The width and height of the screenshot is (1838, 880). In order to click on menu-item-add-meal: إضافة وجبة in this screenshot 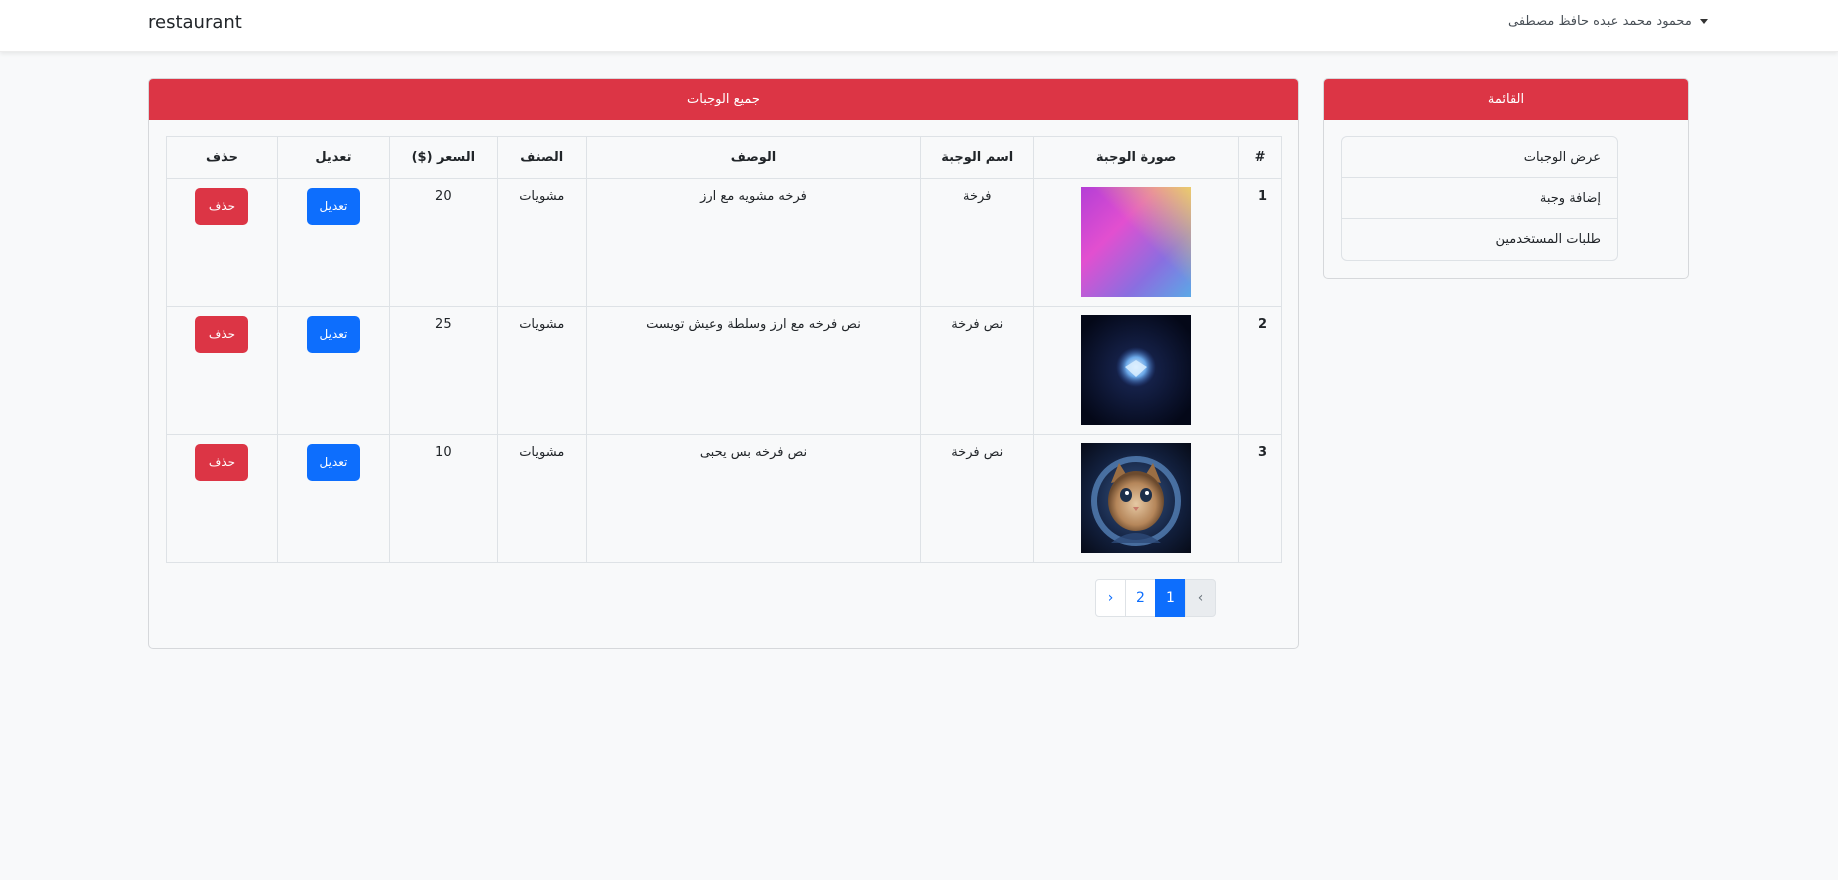, I will do `click(1479, 198)`.